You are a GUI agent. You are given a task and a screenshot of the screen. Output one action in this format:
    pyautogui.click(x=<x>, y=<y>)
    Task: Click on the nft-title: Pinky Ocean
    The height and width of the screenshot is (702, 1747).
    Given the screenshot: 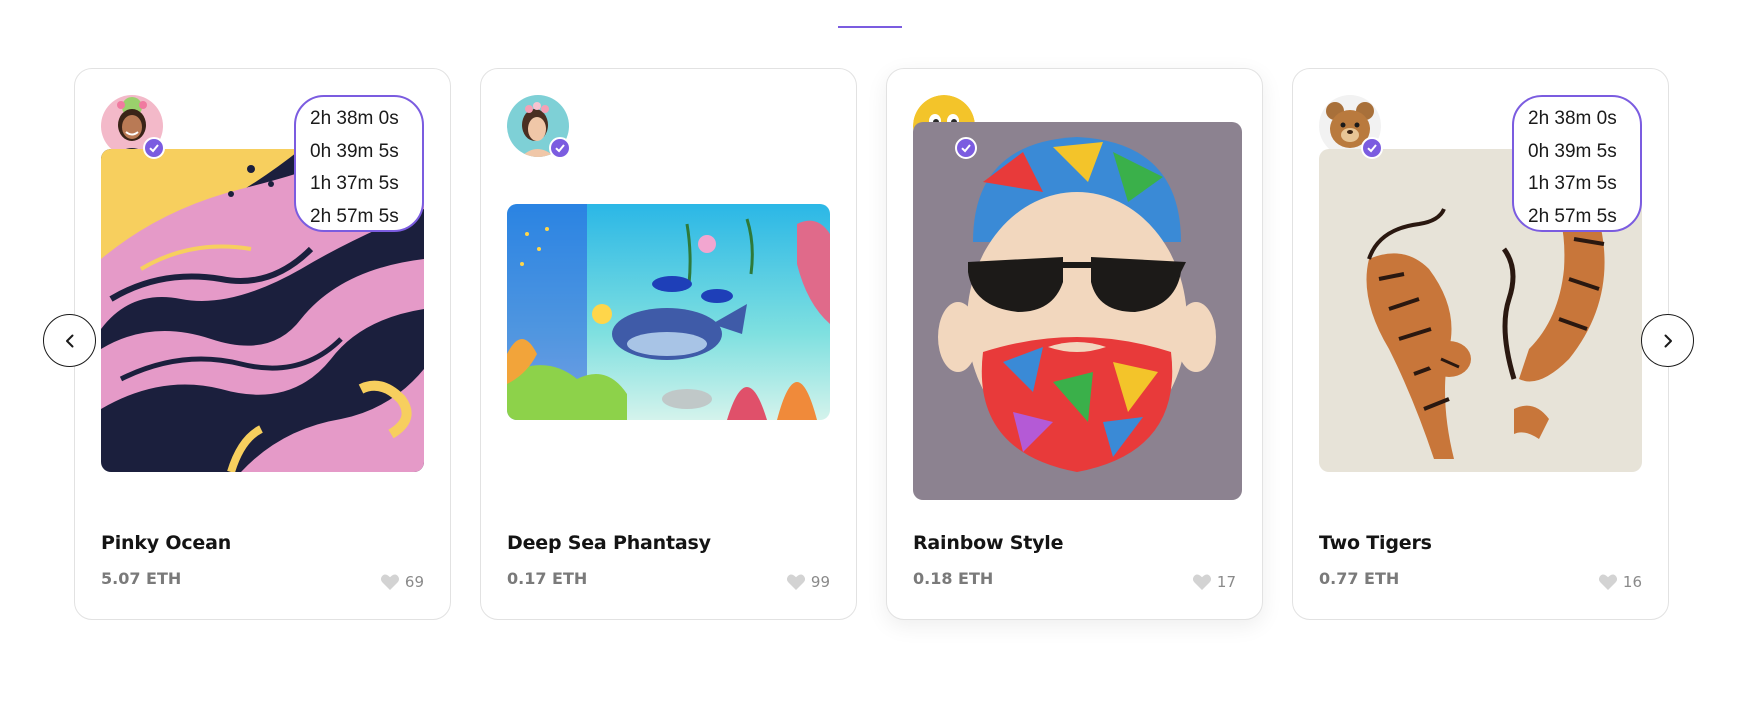 What is the action you would take?
    pyautogui.click(x=166, y=543)
    